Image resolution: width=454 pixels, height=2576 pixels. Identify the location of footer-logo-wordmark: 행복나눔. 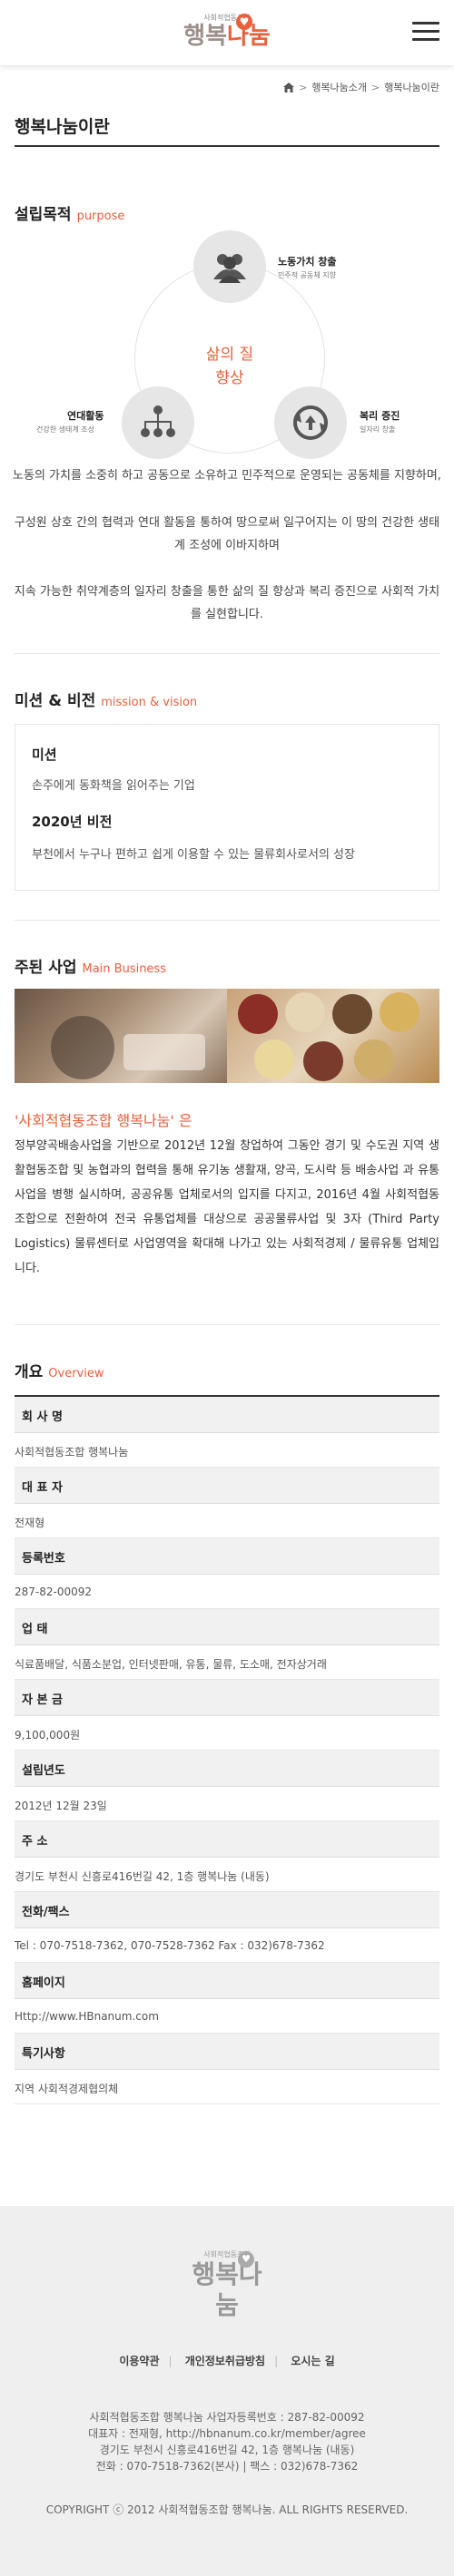
(227, 2289).